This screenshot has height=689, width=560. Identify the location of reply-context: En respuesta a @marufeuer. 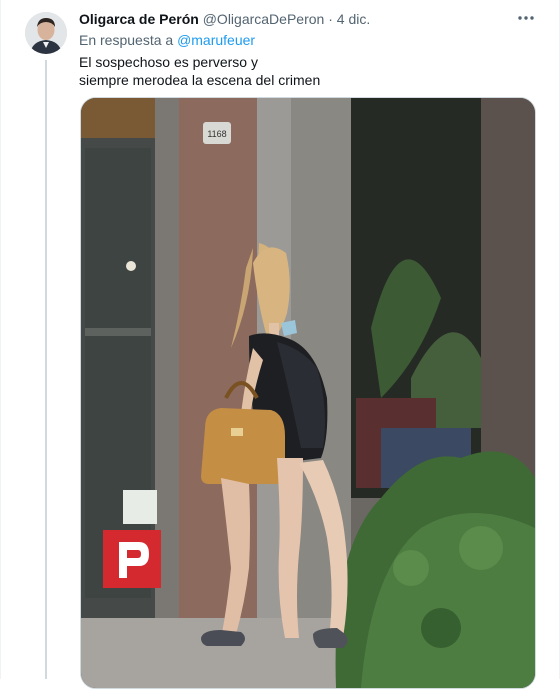
(167, 40).